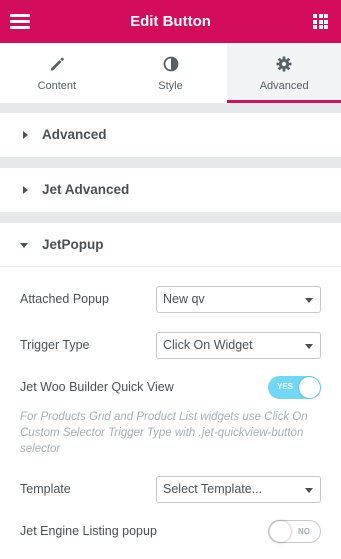  What do you see at coordinates (170, 86) in the screenshot?
I see `tab-style-label: Style` at bounding box center [170, 86].